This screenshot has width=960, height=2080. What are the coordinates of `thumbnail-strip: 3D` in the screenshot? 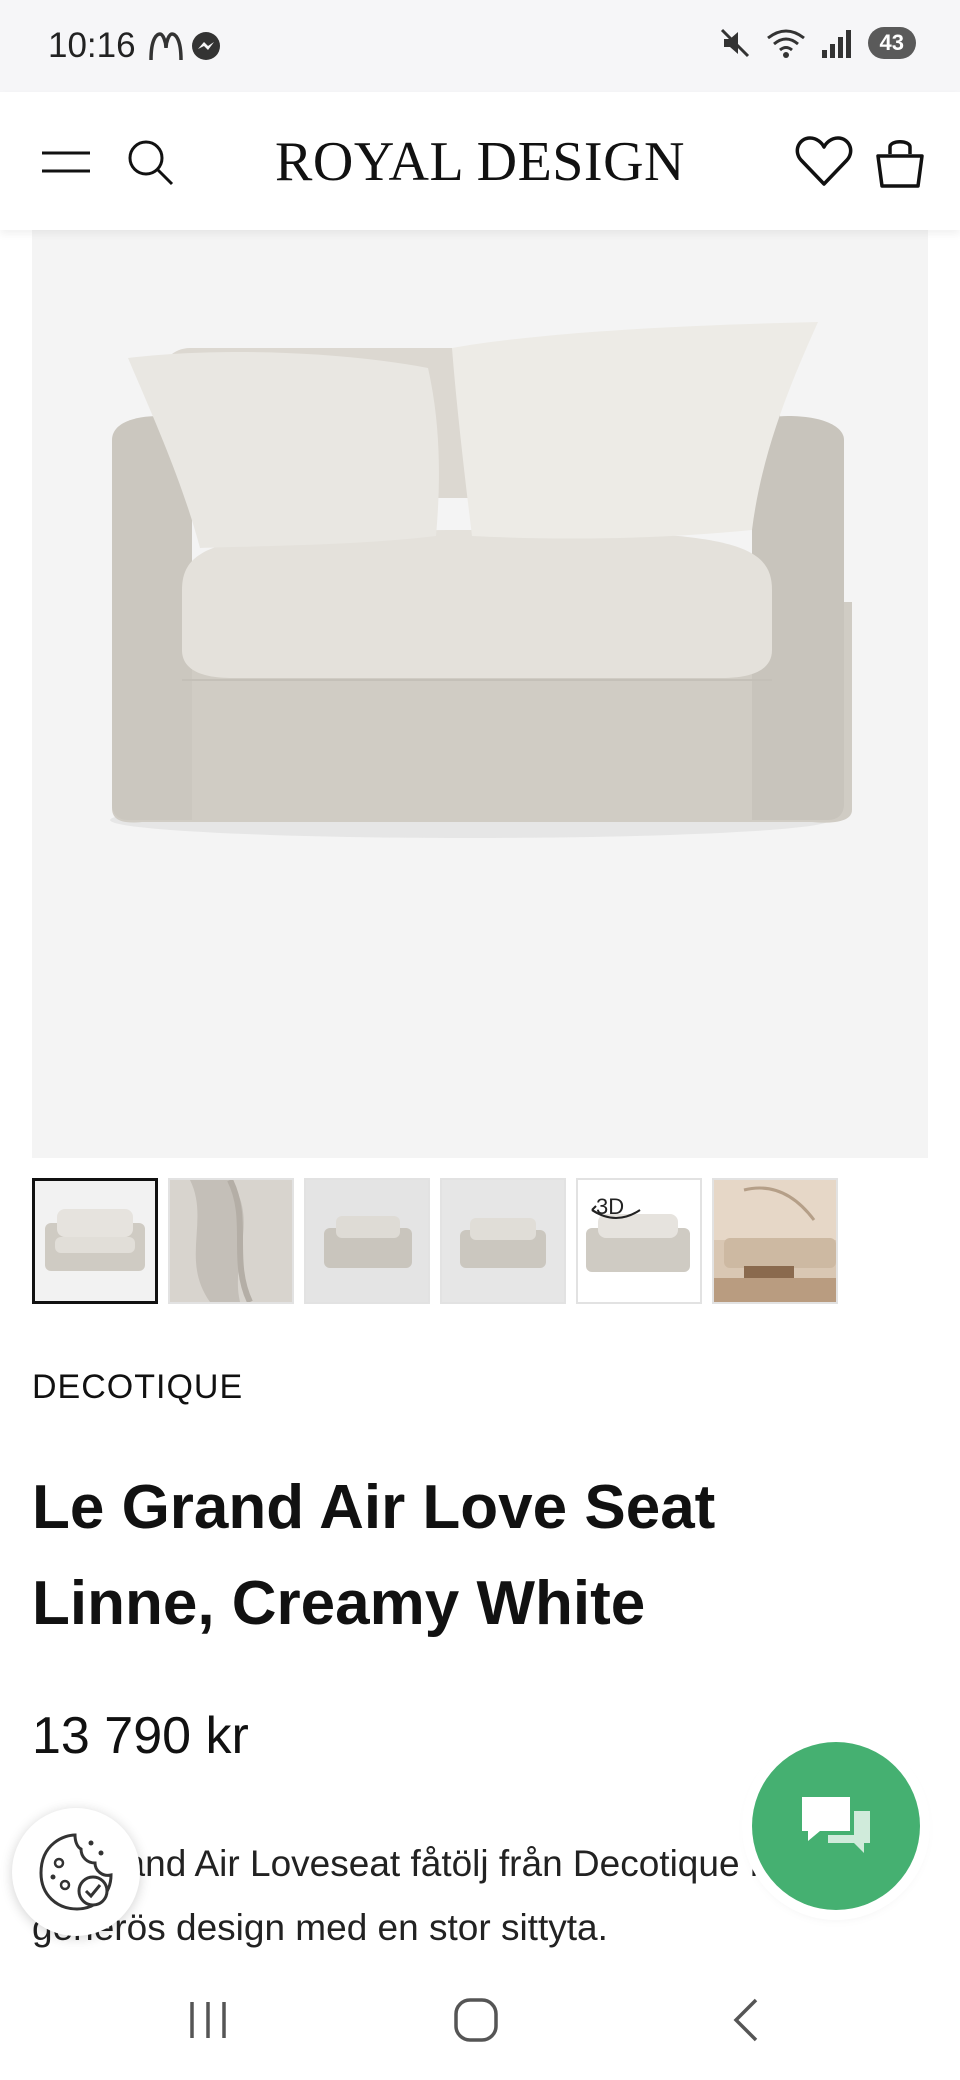 It's located at (435, 1241).